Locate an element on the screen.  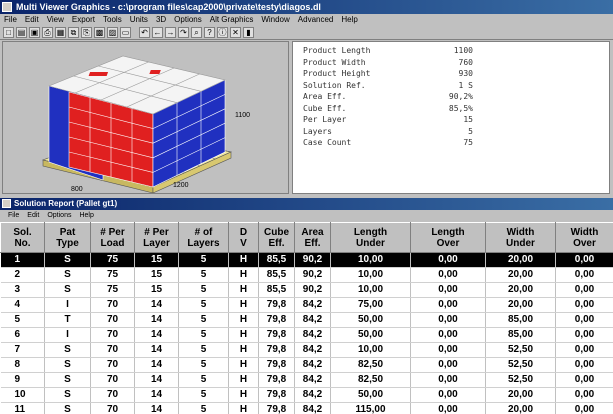
image-icon: ▨ is located at coordinates (112, 32).